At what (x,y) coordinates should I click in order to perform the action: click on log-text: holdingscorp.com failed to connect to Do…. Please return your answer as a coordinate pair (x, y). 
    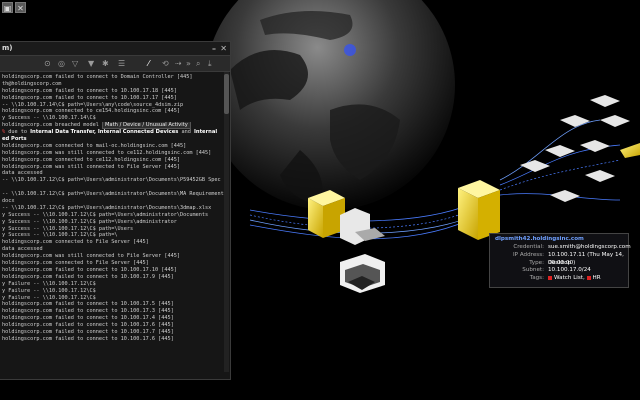
    Looking at the image, I should click on (97, 77).